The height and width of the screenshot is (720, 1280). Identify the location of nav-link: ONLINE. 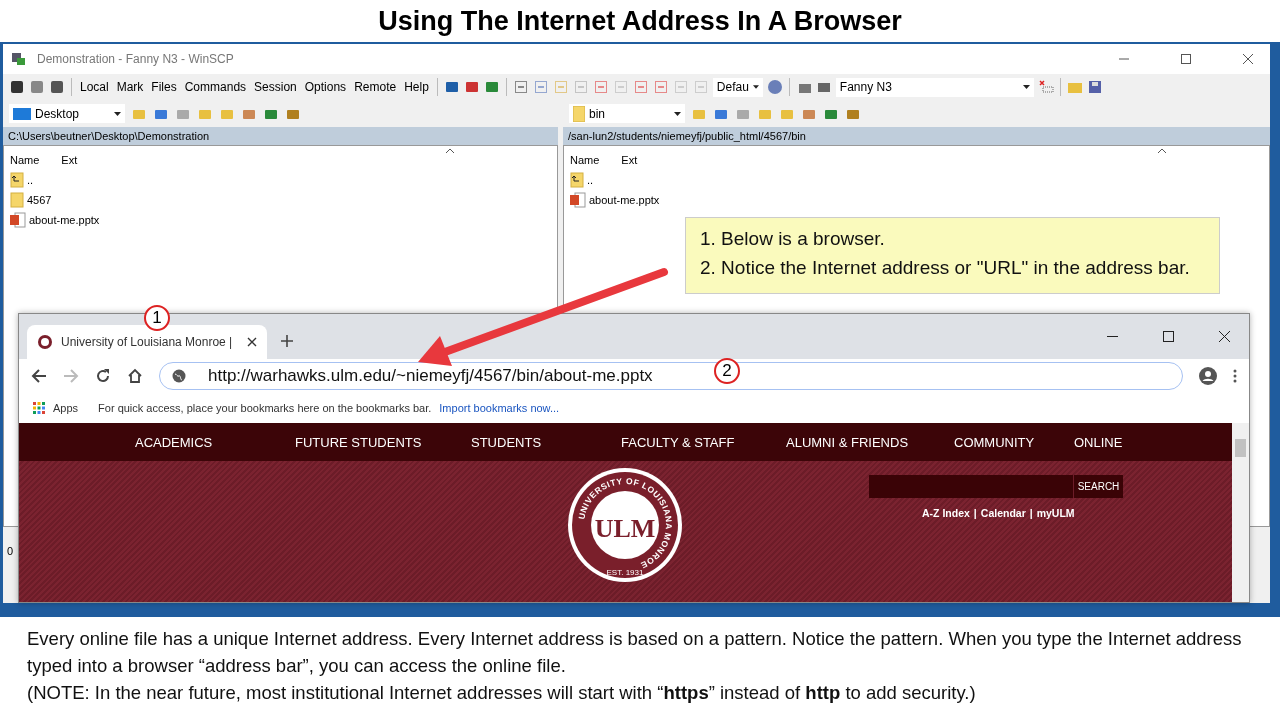
(1098, 442).